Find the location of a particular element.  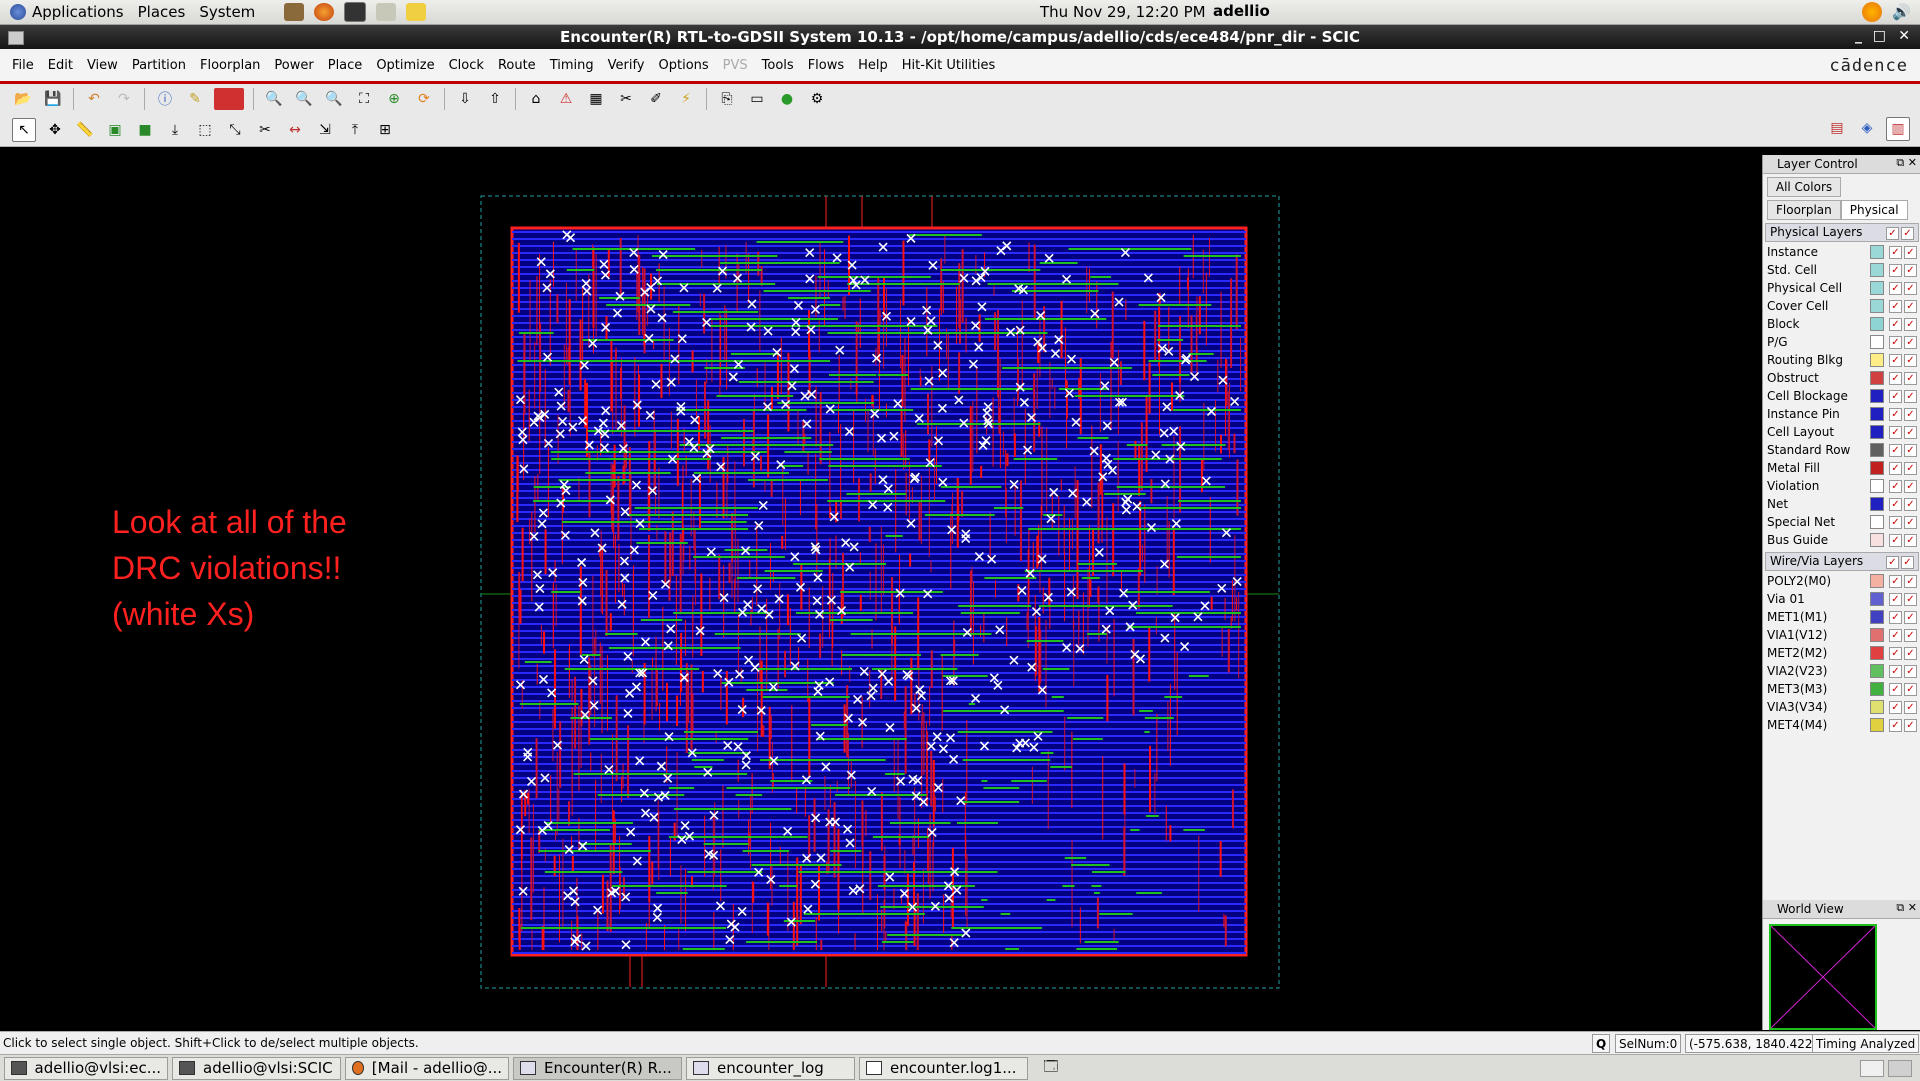

places-menu: Places is located at coordinates (162, 12).